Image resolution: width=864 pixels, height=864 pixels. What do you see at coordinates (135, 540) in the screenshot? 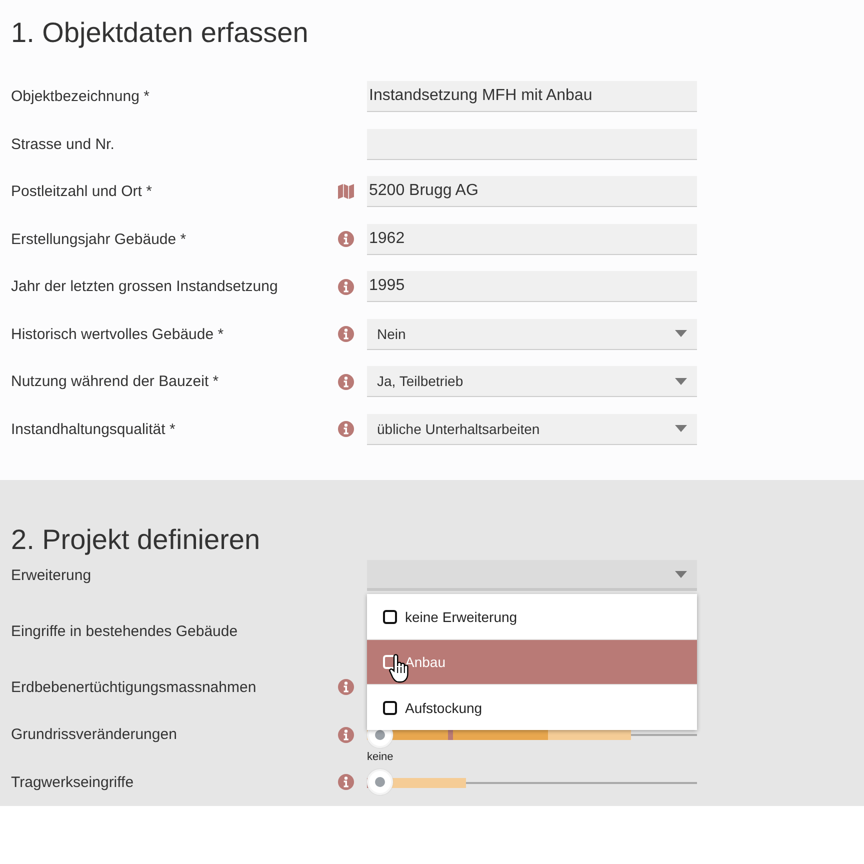
I see `section-title: 2. Projekt definieren` at bounding box center [135, 540].